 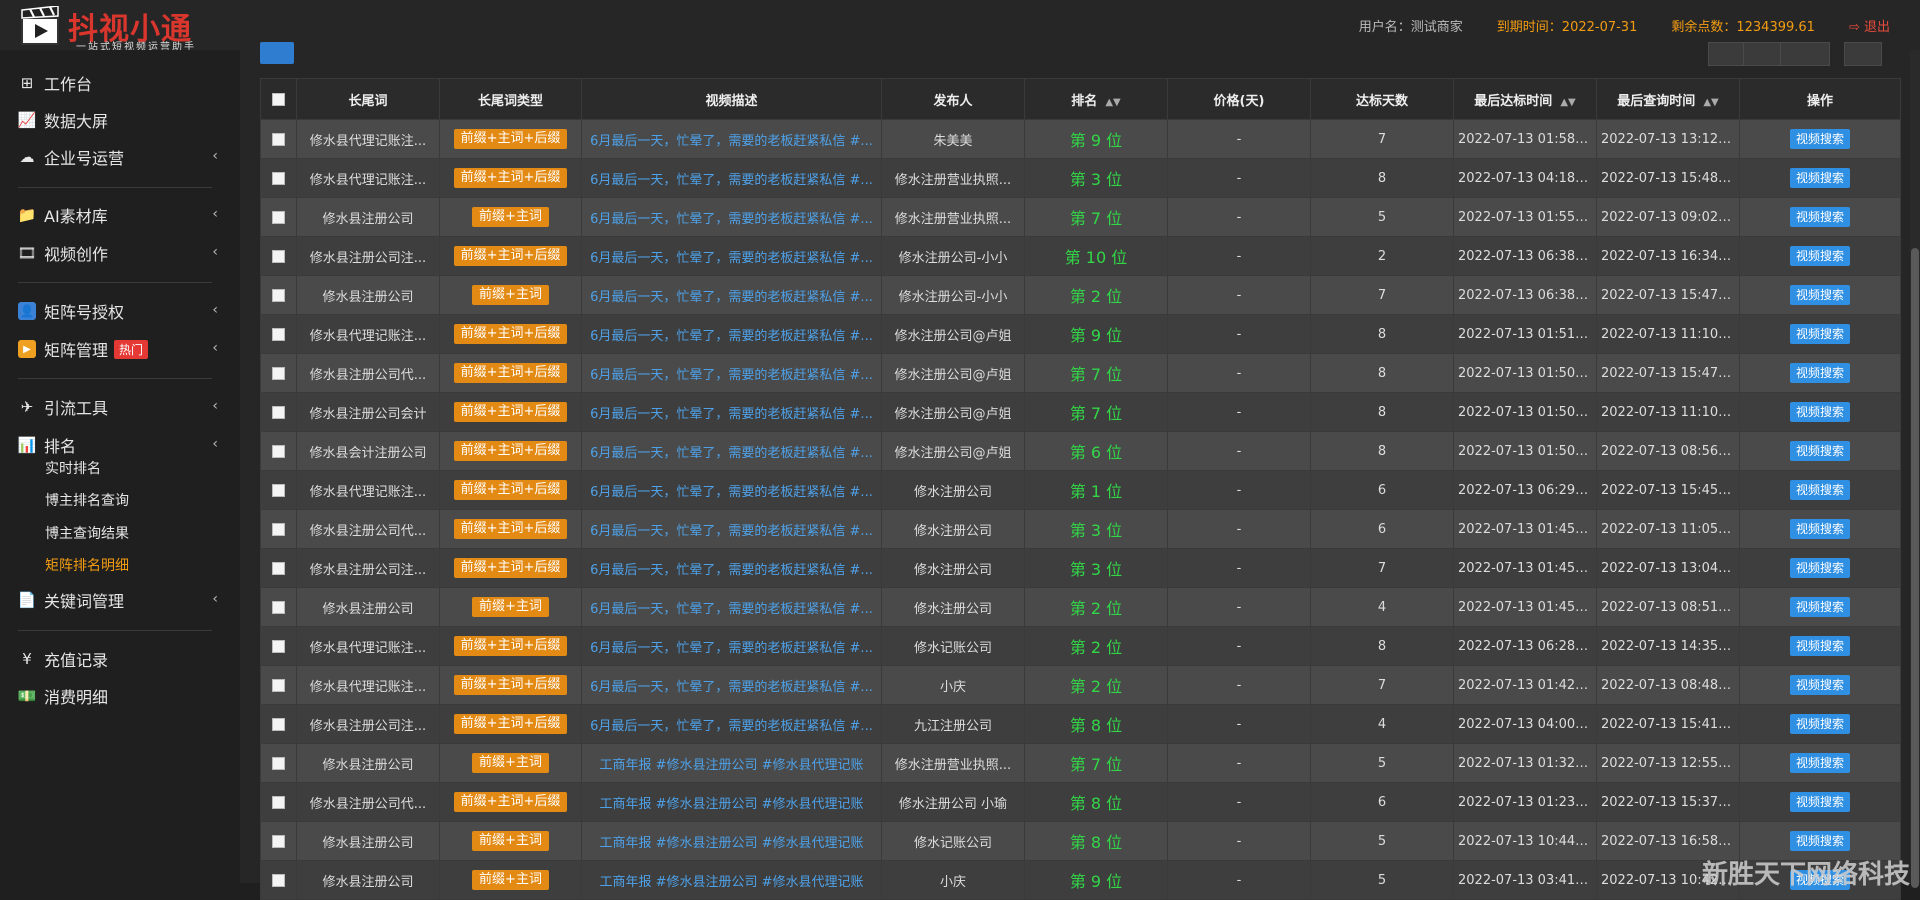 I want to click on header-last-query-time: 最后查询时间 ▲▼, so click(x=1668, y=99).